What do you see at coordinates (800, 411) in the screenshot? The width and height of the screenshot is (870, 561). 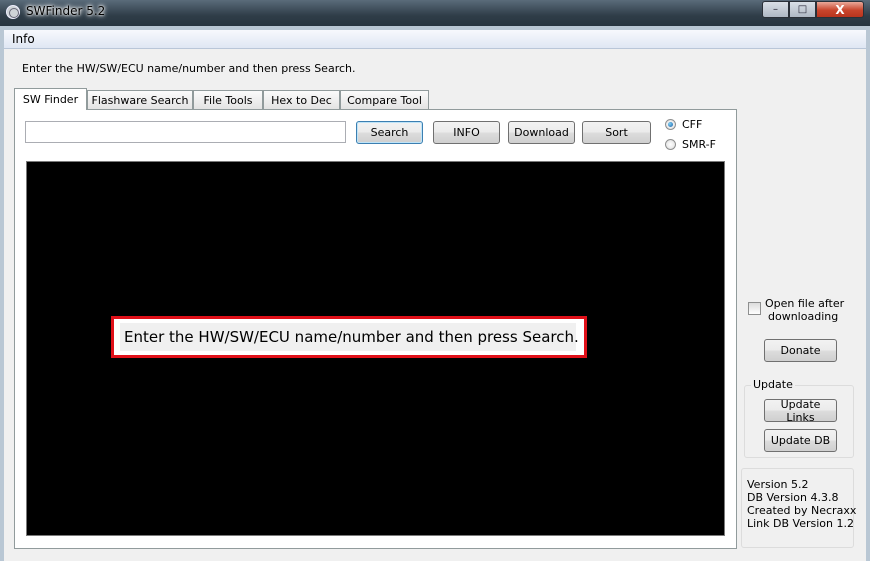 I see `update-links-button: Update Links` at bounding box center [800, 411].